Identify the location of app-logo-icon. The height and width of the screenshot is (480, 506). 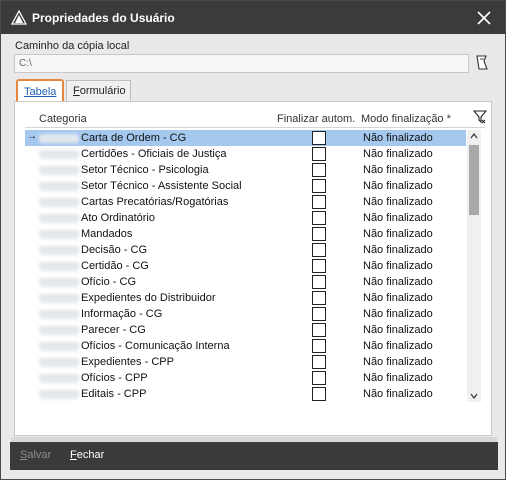
(19, 17).